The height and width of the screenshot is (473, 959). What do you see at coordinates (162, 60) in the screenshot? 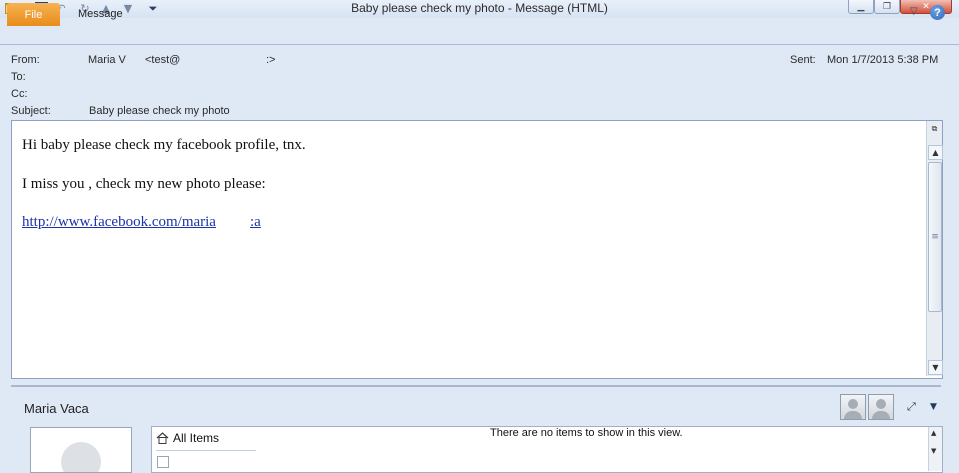
I see `from-email: <test@` at bounding box center [162, 60].